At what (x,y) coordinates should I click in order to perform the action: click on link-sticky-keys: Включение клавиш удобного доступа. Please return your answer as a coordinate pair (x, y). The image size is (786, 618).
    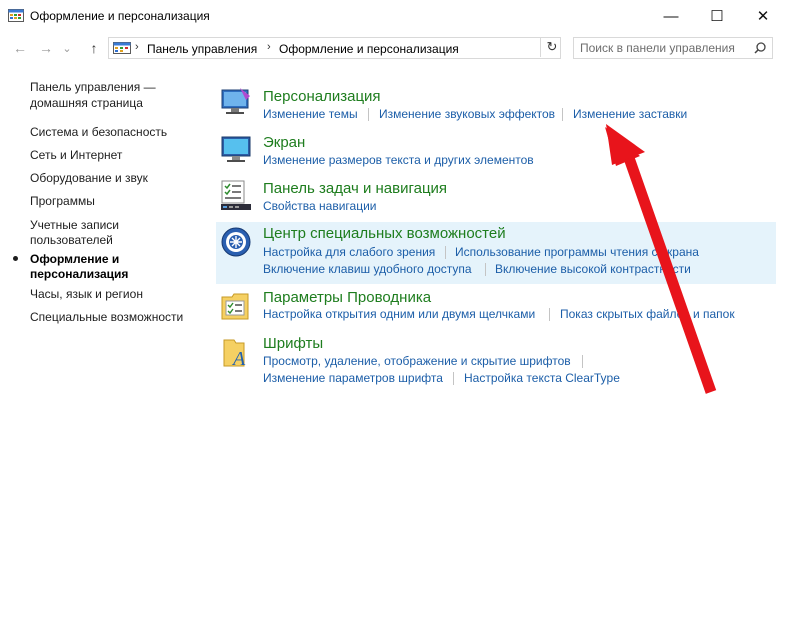
    Looking at the image, I should click on (367, 269).